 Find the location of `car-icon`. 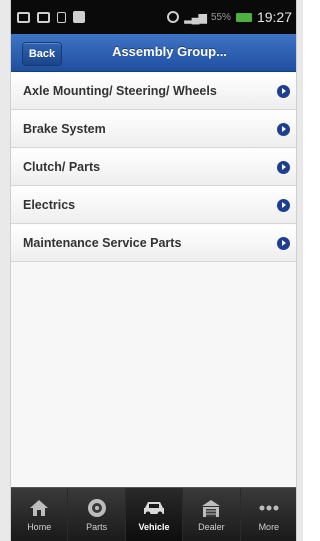

car-icon is located at coordinates (154, 508).